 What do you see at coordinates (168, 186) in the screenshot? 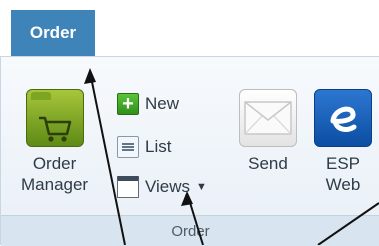
I see `views-dropdown-label: Views` at bounding box center [168, 186].